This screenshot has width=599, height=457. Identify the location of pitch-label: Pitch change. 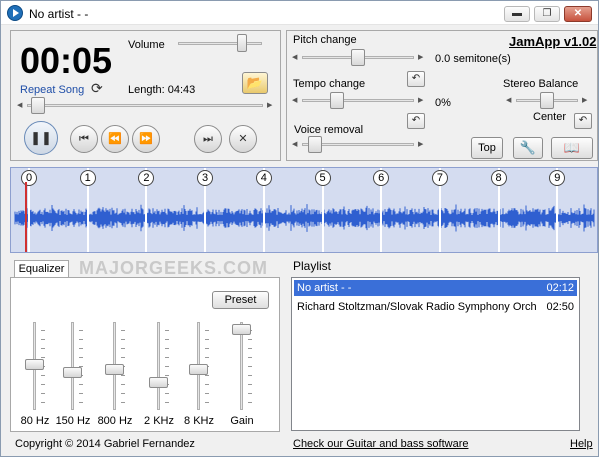
(325, 40).